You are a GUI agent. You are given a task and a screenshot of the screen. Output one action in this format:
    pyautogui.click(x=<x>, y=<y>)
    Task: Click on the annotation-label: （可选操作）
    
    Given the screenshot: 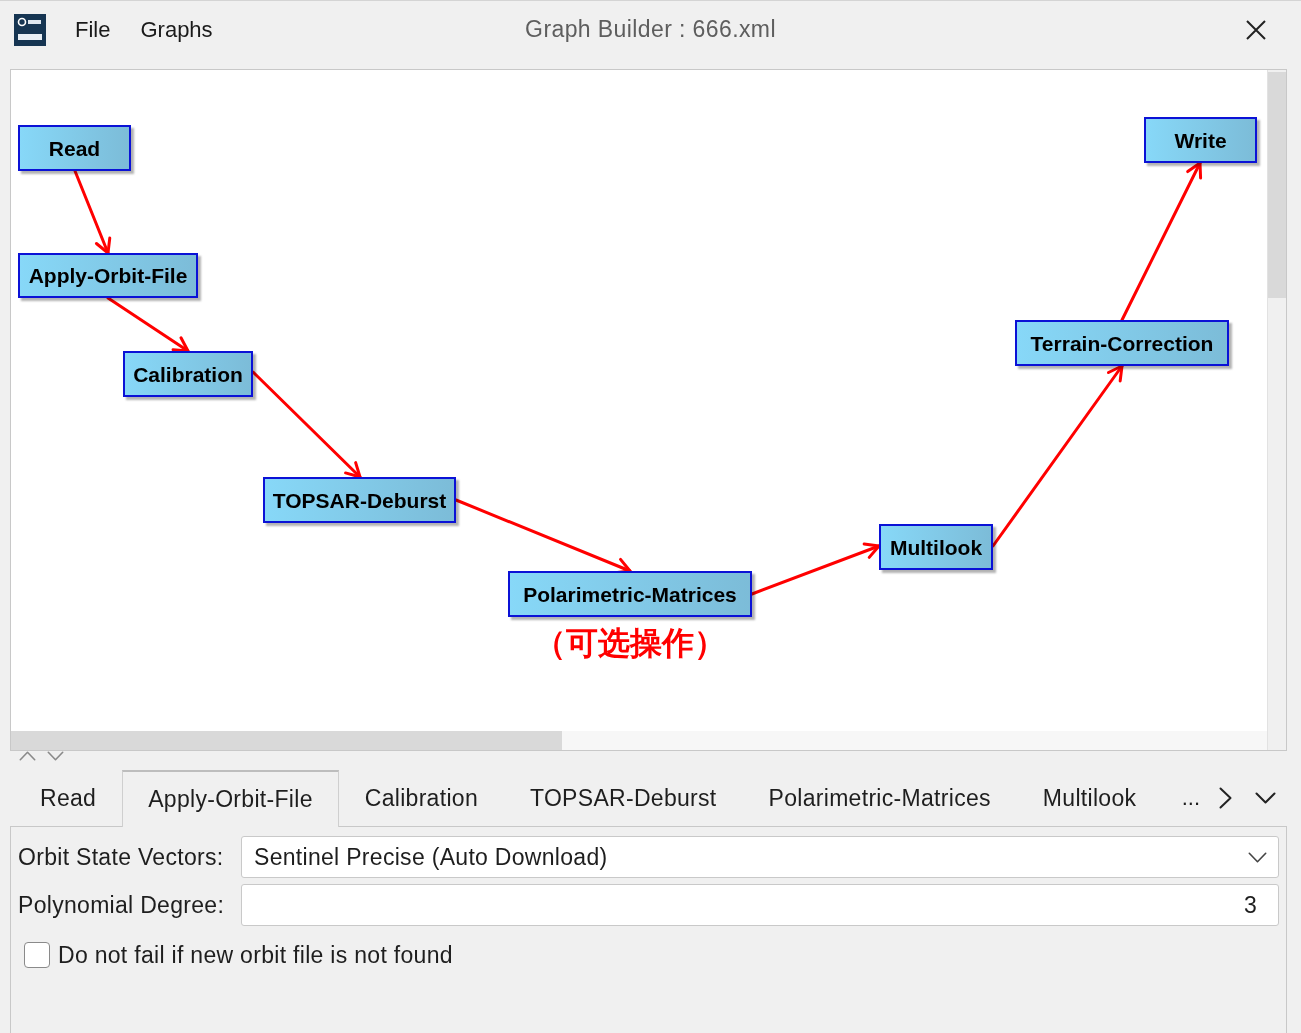 What is the action you would take?
    pyautogui.click(x=630, y=643)
    